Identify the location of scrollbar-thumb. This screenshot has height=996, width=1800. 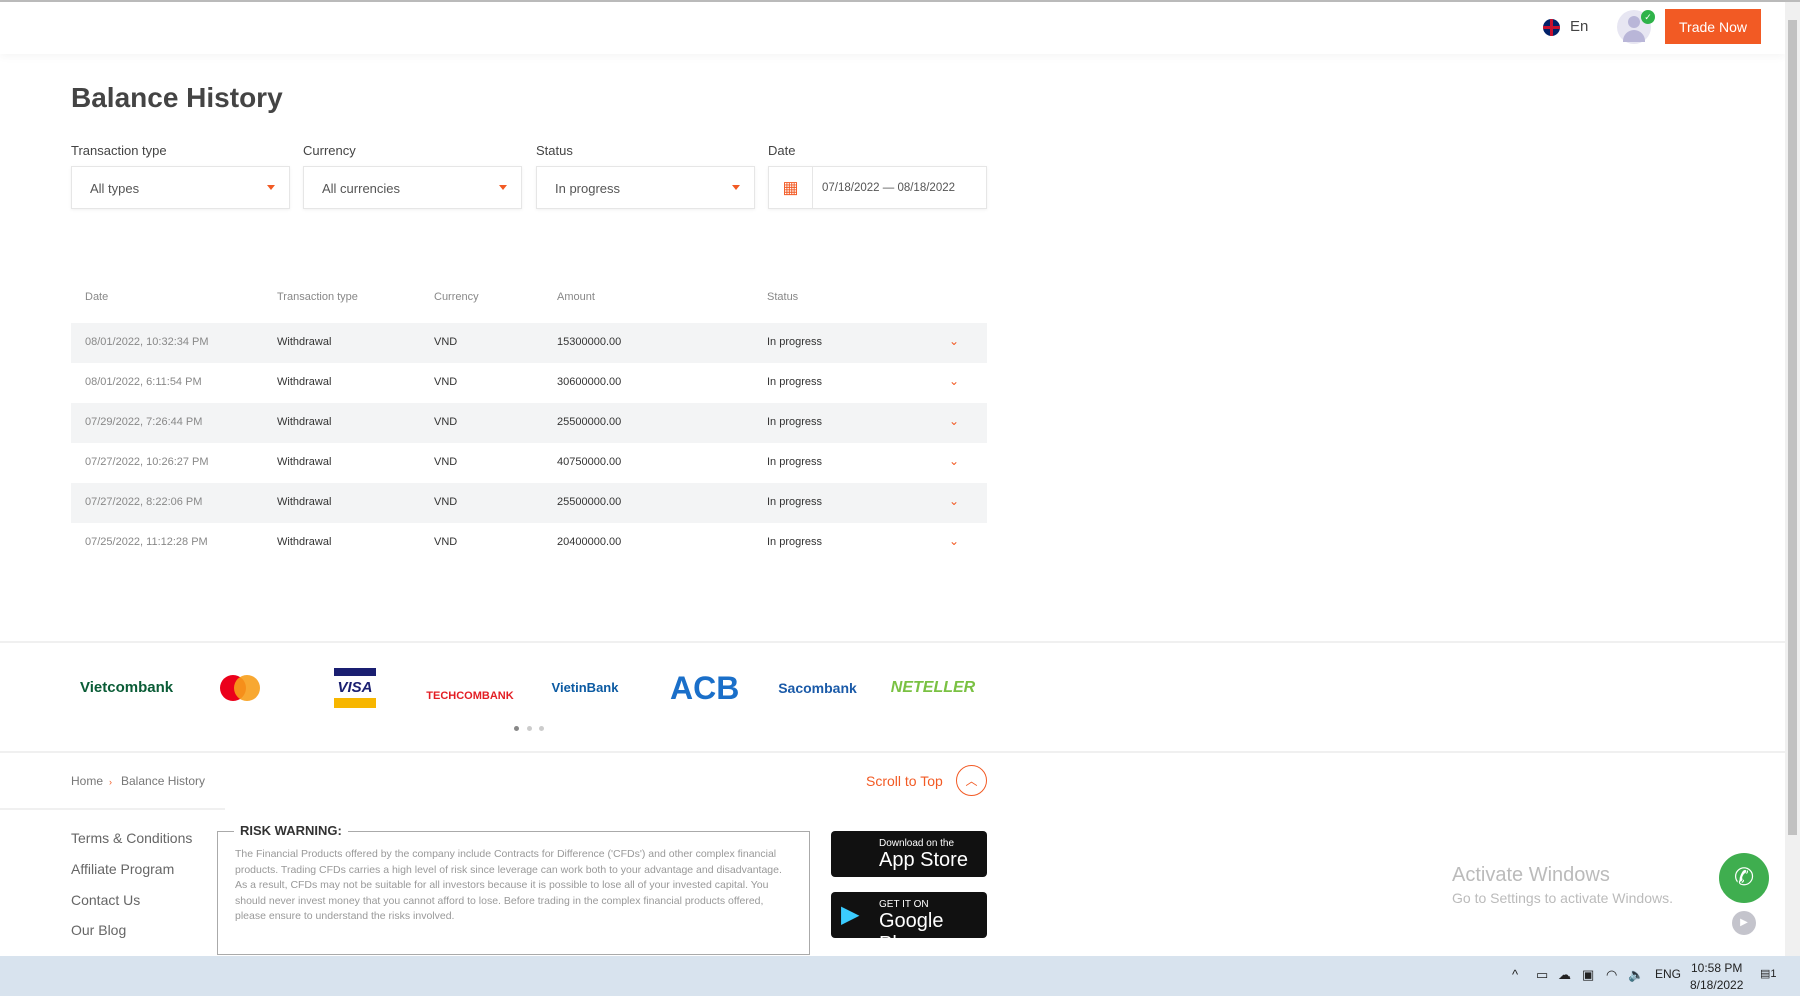
(1792, 427).